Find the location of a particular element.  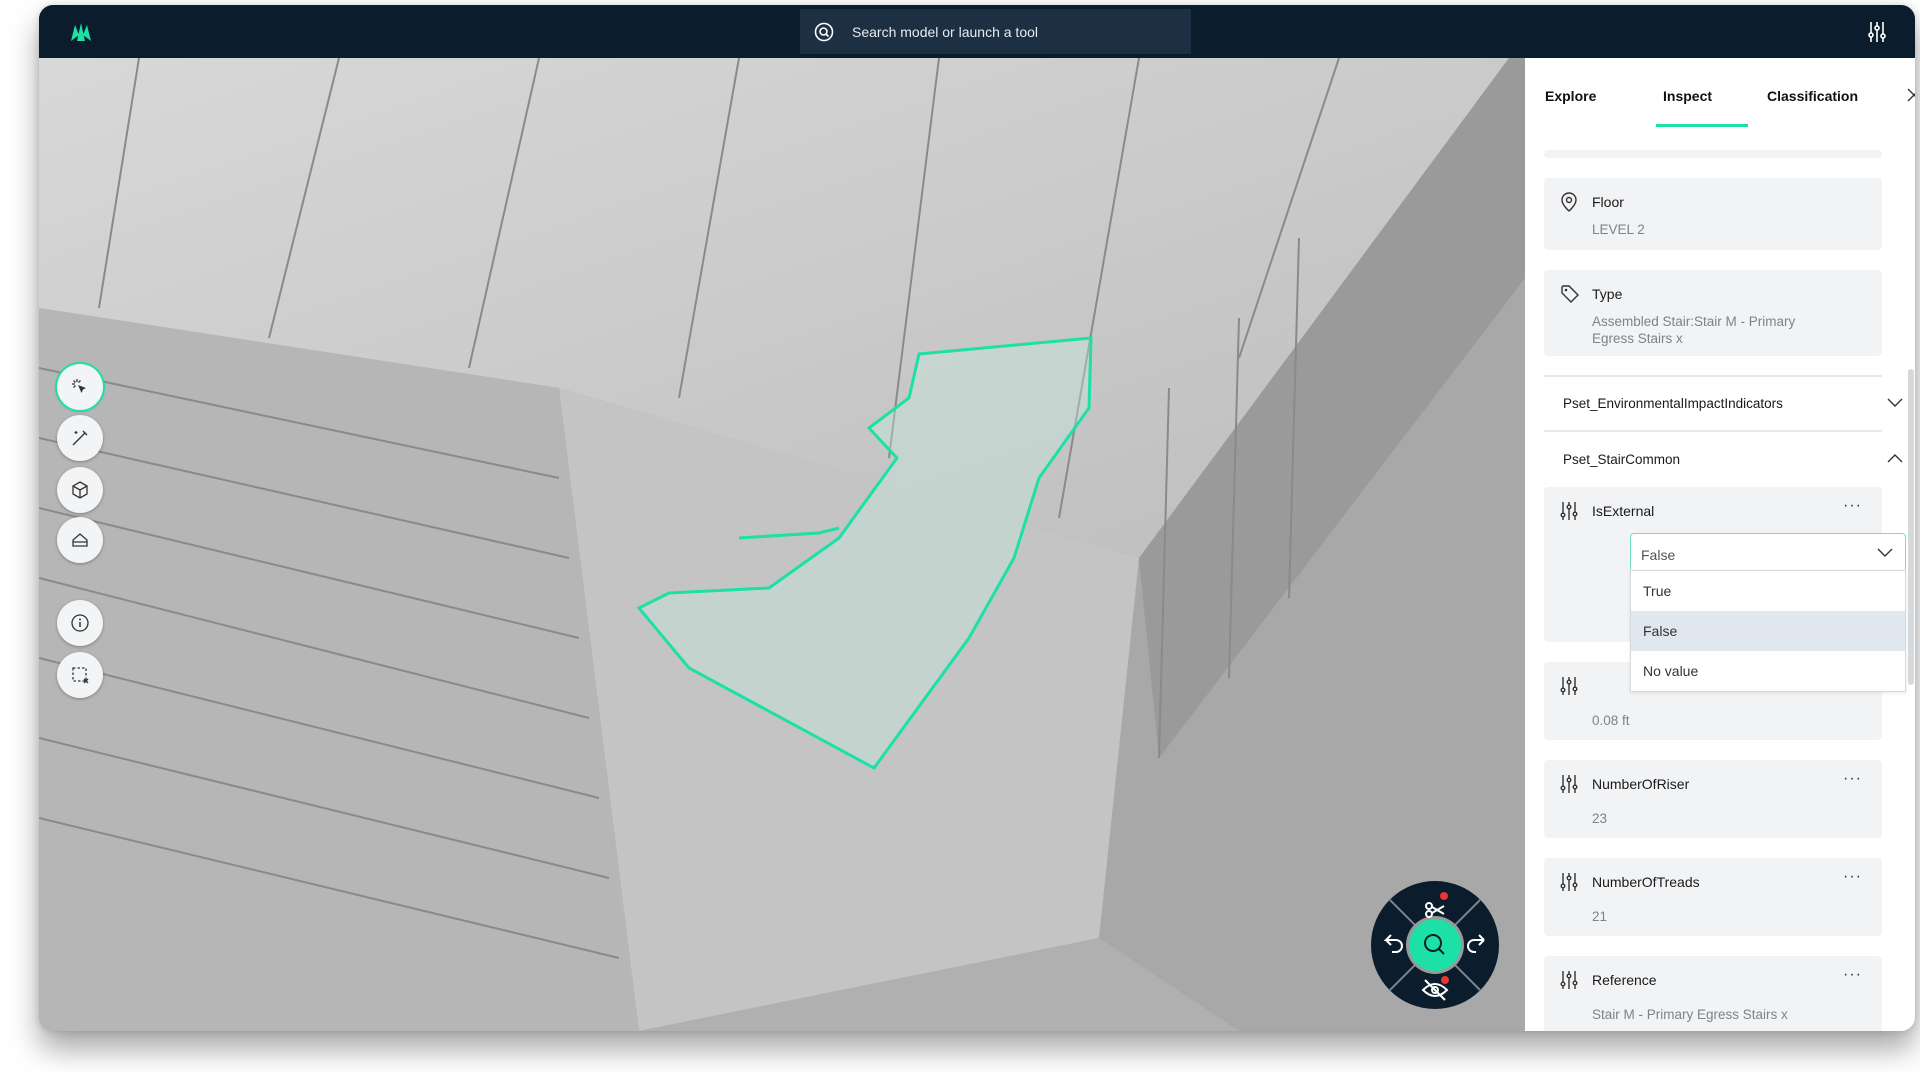

info-icon is located at coordinates (80, 623).